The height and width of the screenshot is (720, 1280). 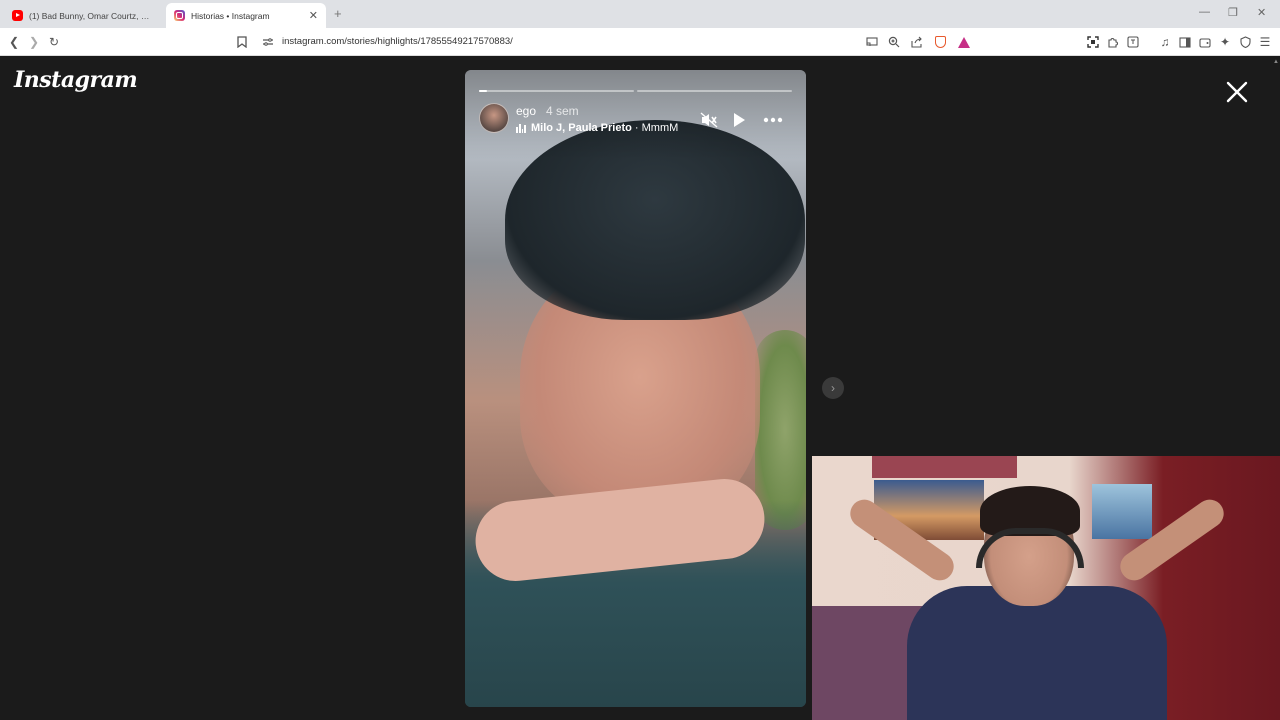 What do you see at coordinates (1037, 653) in the screenshot?
I see `webcam-shirt` at bounding box center [1037, 653].